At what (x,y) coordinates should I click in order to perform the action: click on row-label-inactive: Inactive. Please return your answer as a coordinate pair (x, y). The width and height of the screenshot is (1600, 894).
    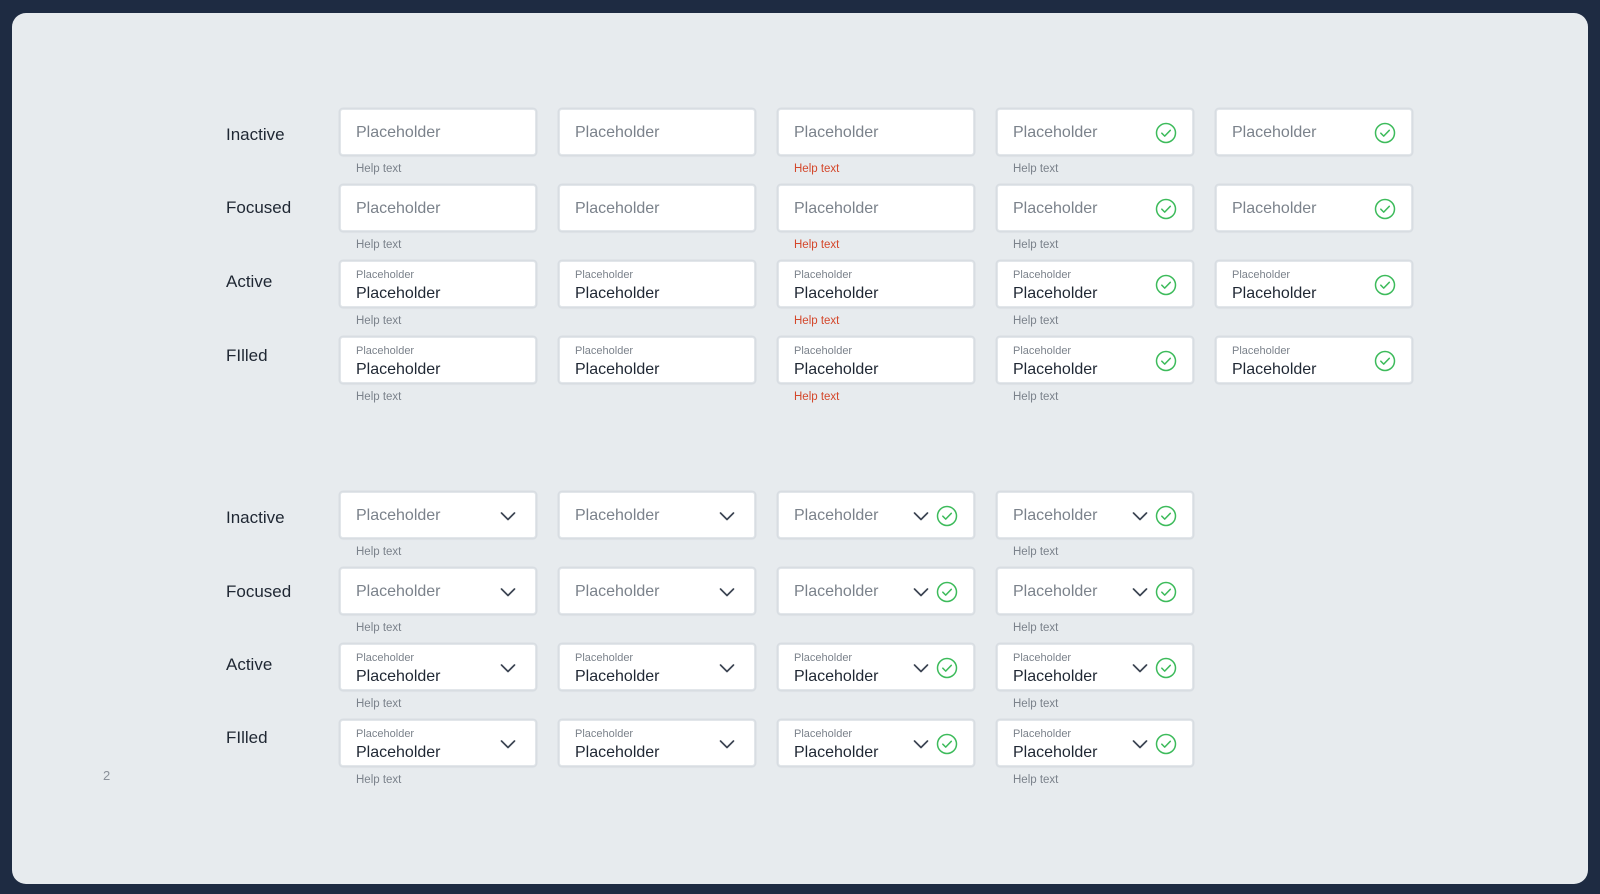
    Looking at the image, I should click on (255, 134).